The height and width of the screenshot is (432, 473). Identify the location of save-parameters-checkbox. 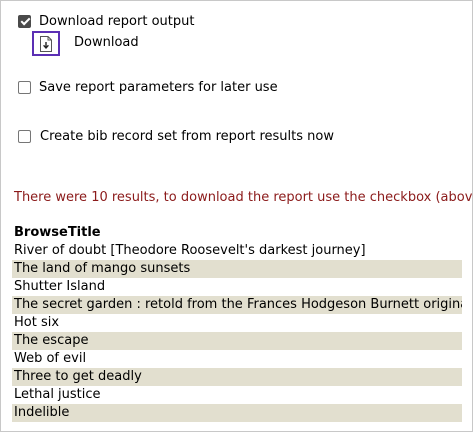
(24, 87).